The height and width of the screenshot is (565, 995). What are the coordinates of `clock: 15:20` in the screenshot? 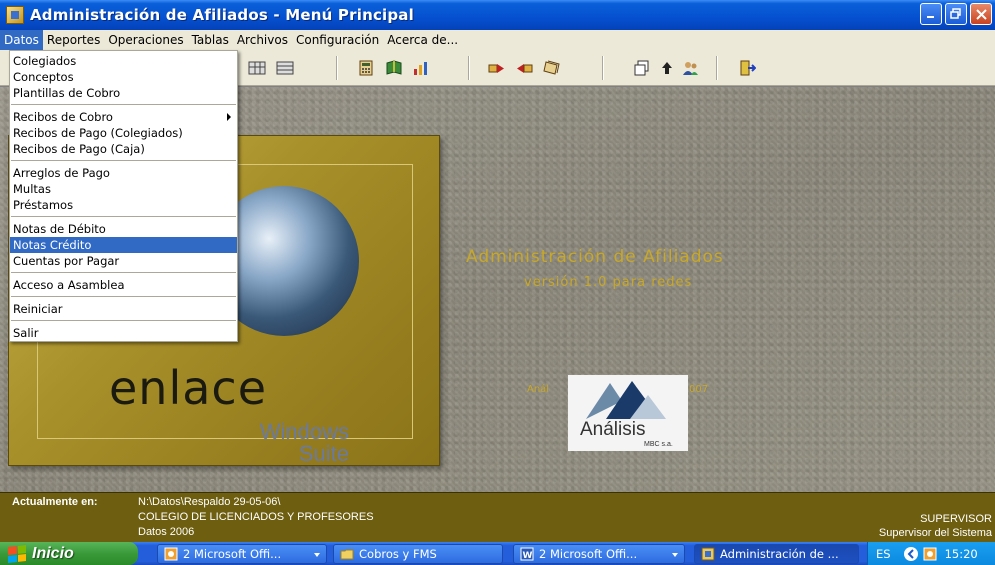 It's located at (961, 554).